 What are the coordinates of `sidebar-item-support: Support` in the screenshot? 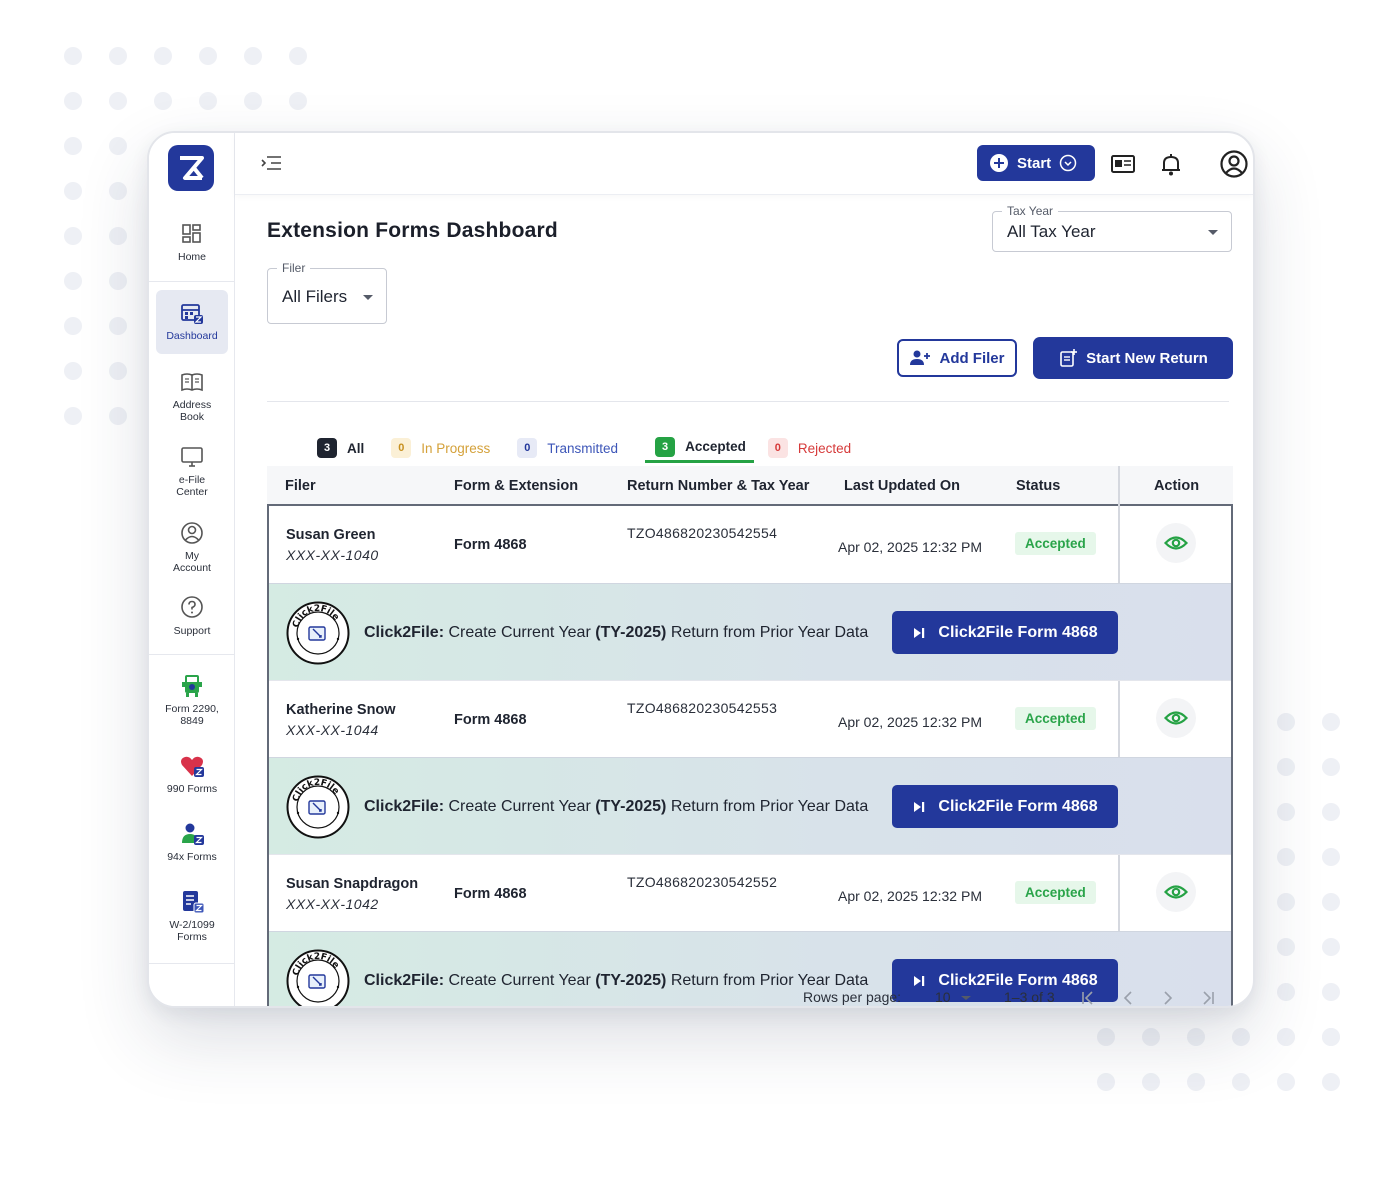 It's located at (192, 616).